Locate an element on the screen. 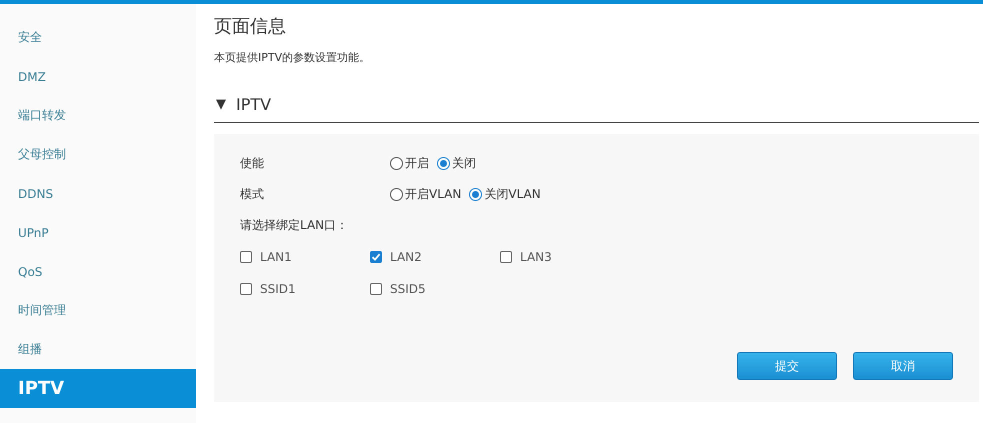 This screenshot has height=423, width=983. sidebar-item: UPnP is located at coordinates (98, 232).